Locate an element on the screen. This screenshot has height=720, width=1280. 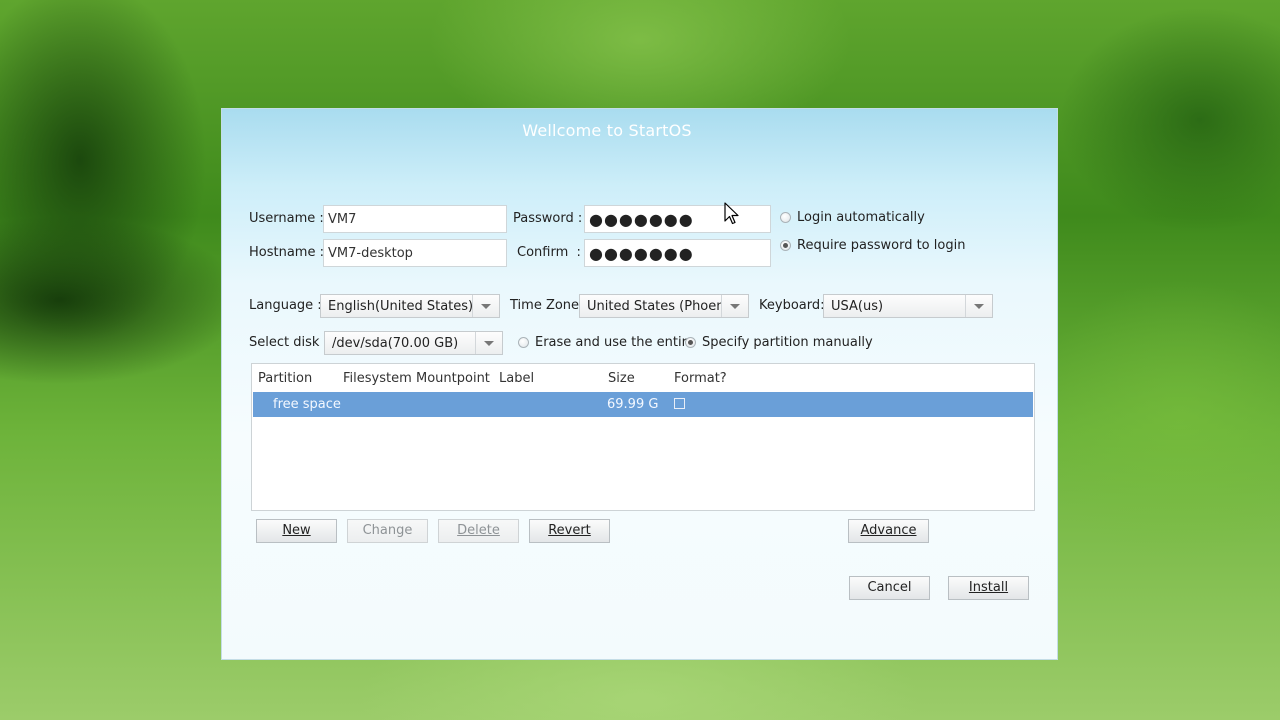
new-button: New is located at coordinates (296, 531).